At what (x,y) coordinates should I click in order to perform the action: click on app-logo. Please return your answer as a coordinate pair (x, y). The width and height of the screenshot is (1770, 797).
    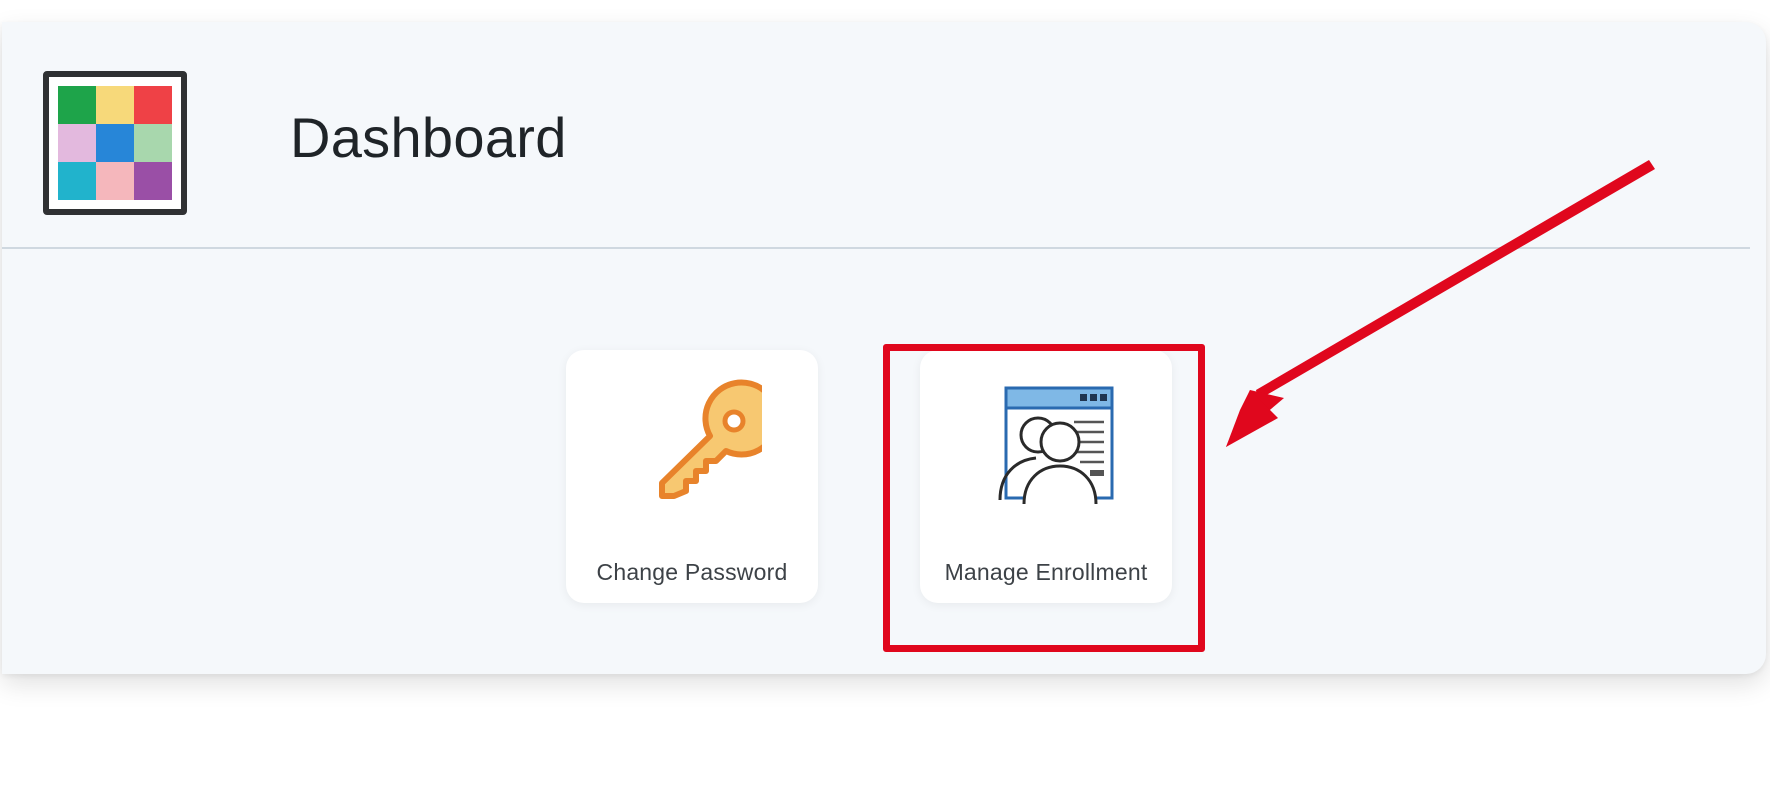
    Looking at the image, I should click on (115, 143).